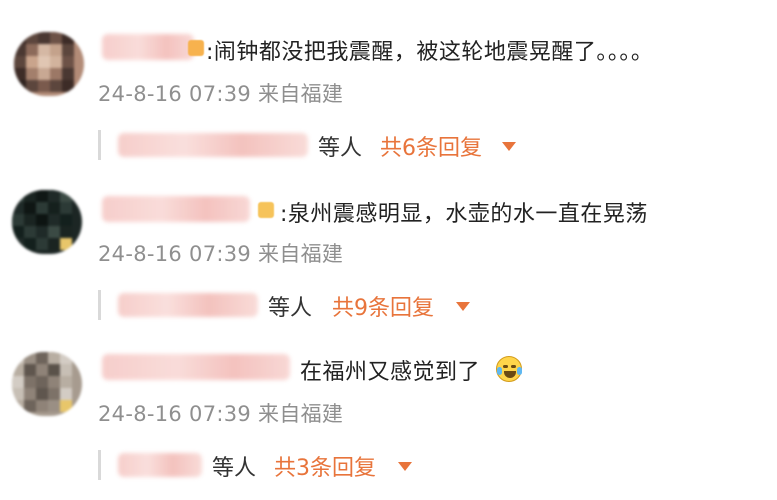 Image resolution: width=777 pixels, height=500 pixels. What do you see at coordinates (430, 52) in the screenshot?
I see `comment-text: :闹钟都没把我震醒，被这轮地震晃醒了。。。。` at bounding box center [430, 52].